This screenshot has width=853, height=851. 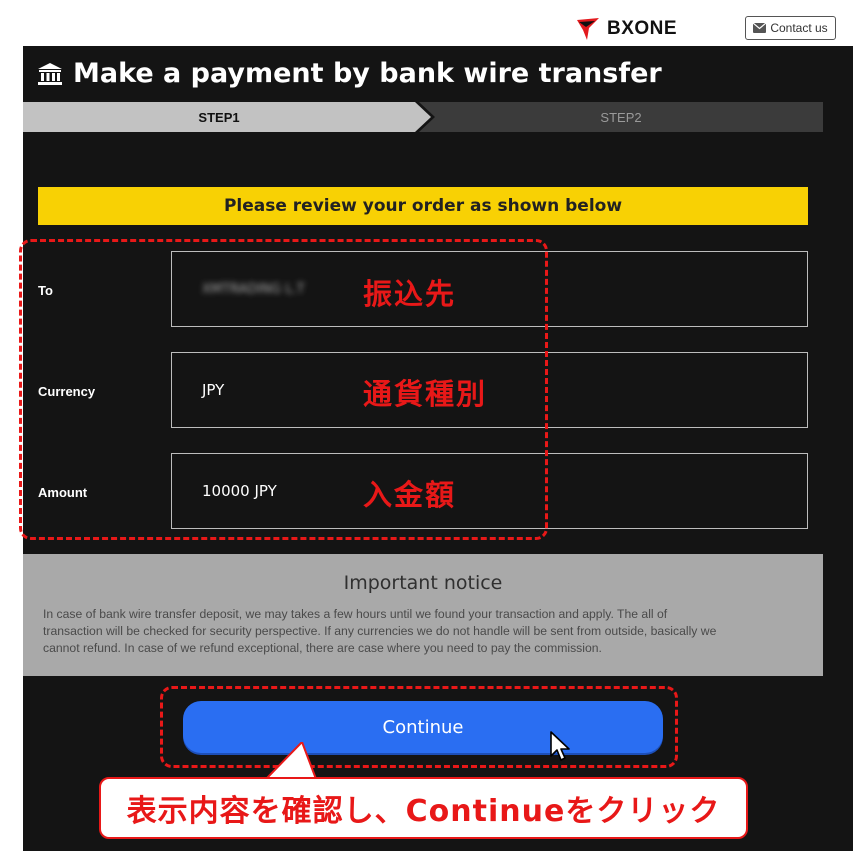 I want to click on bank-icon, so click(x=50, y=73).